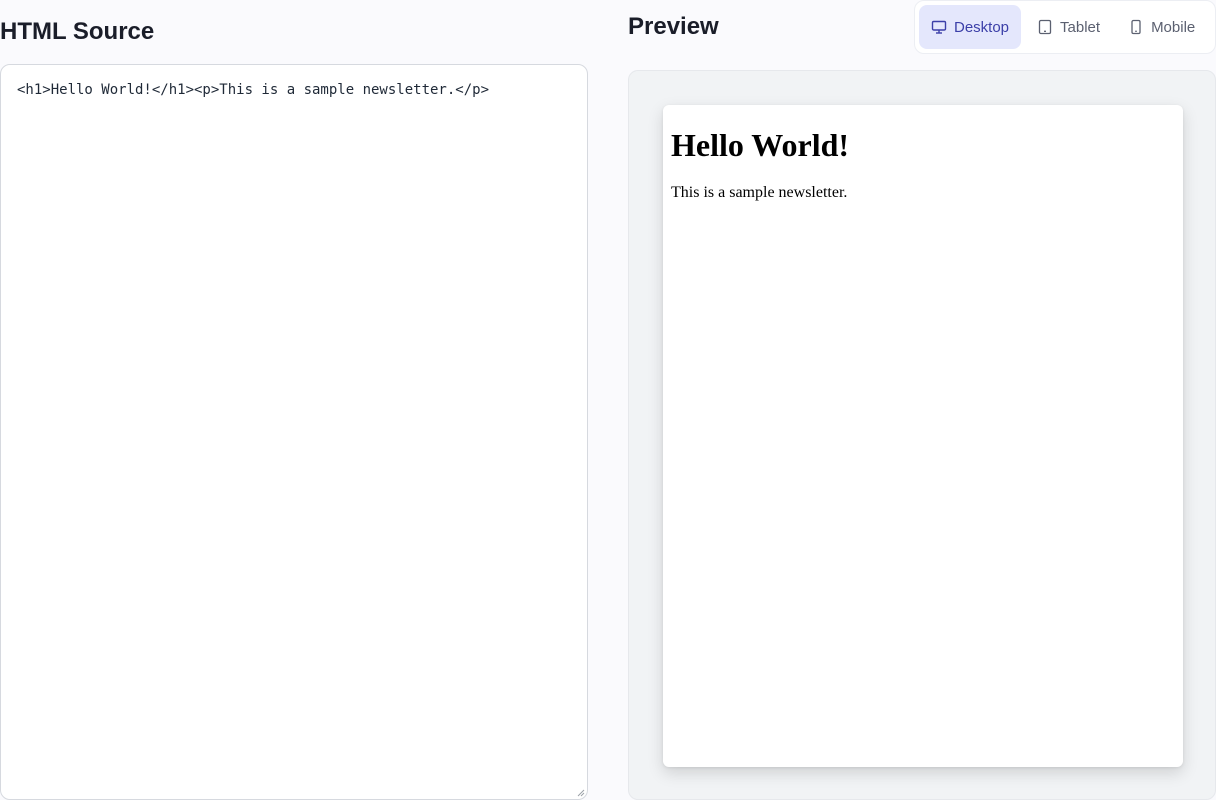 Image resolution: width=1216 pixels, height=800 pixels. I want to click on preview-title: Preview, so click(673, 26).